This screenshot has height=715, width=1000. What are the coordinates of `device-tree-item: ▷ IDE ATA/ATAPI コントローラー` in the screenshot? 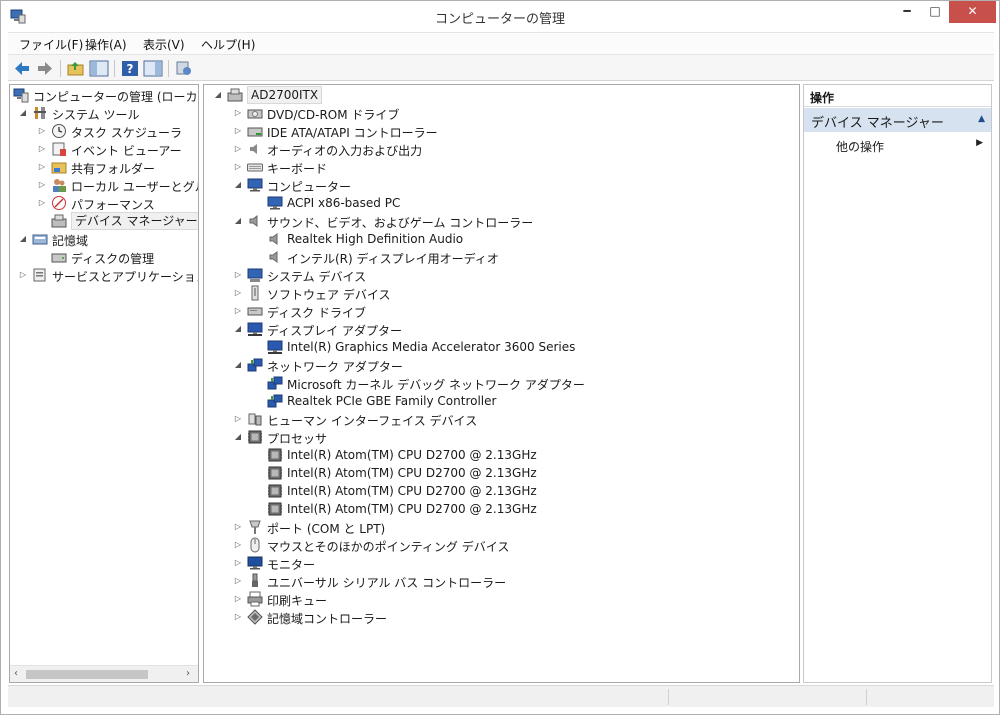 It's located at (501, 131).